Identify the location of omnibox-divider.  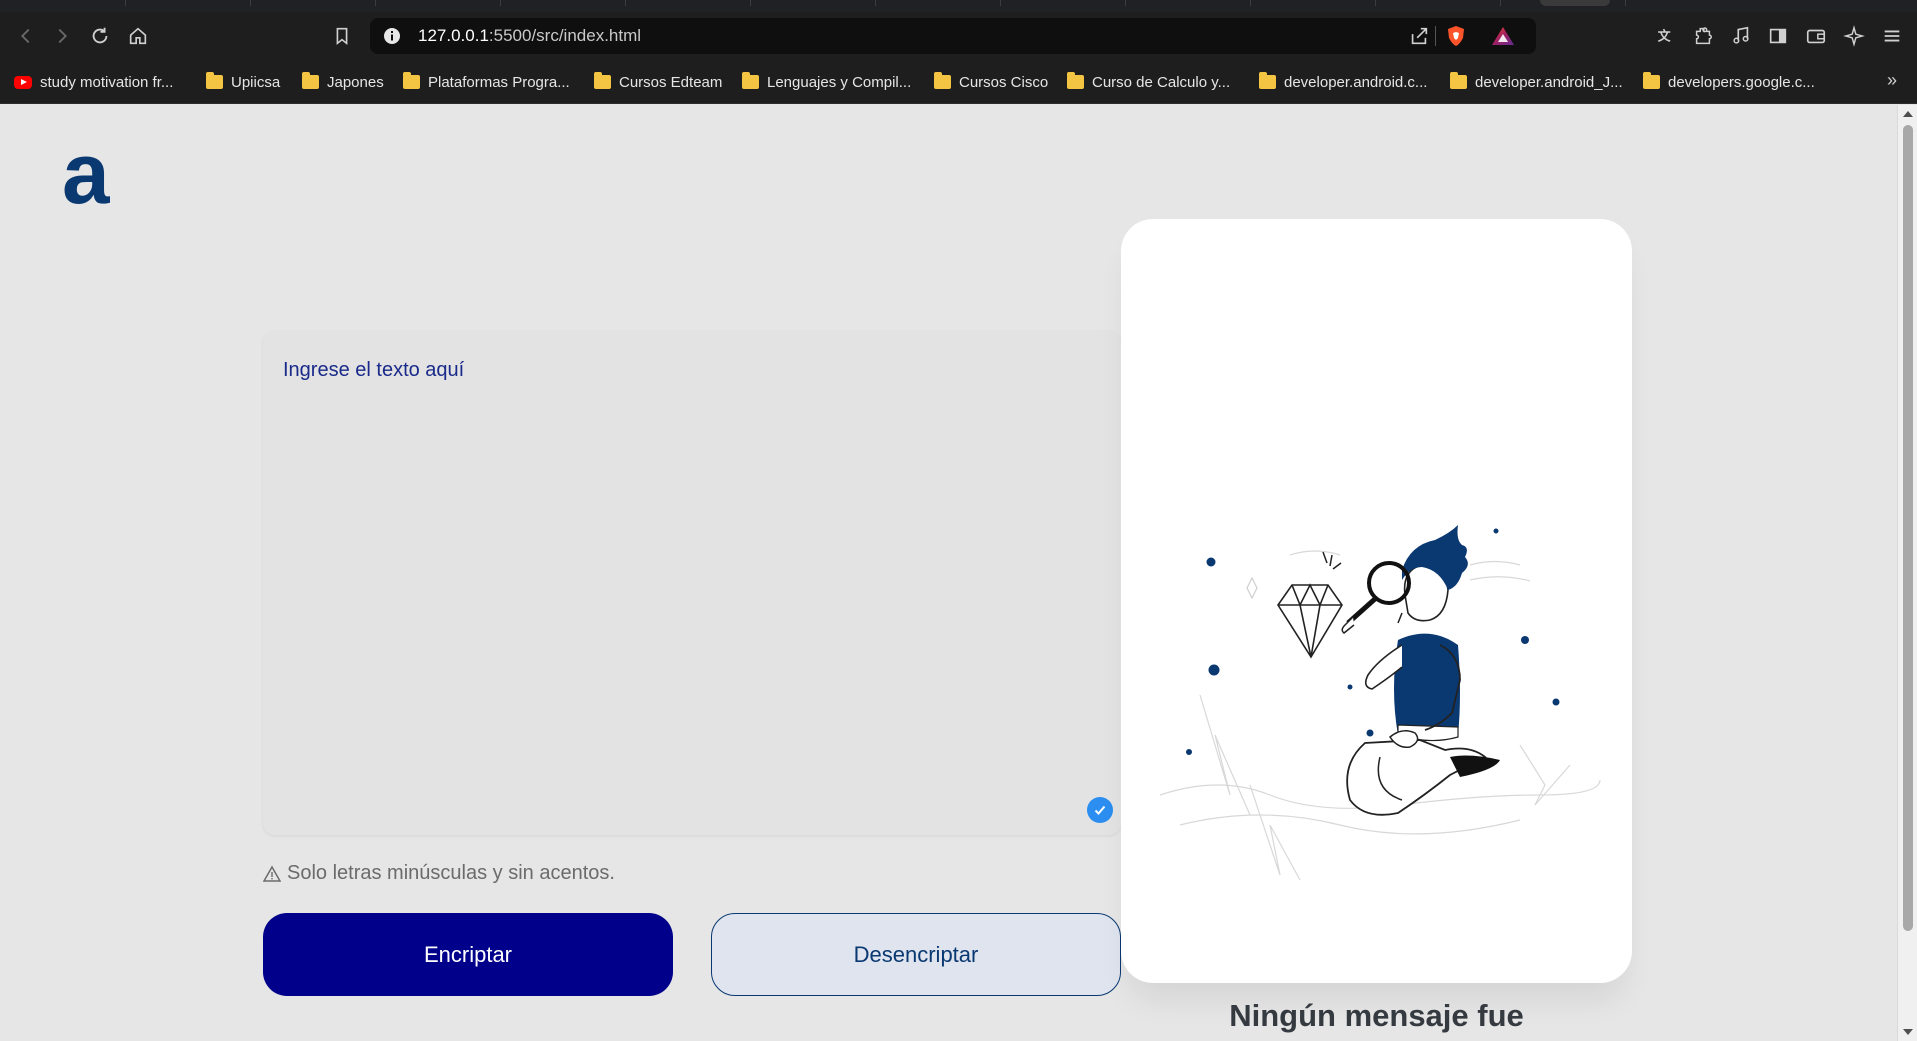
(1435, 36).